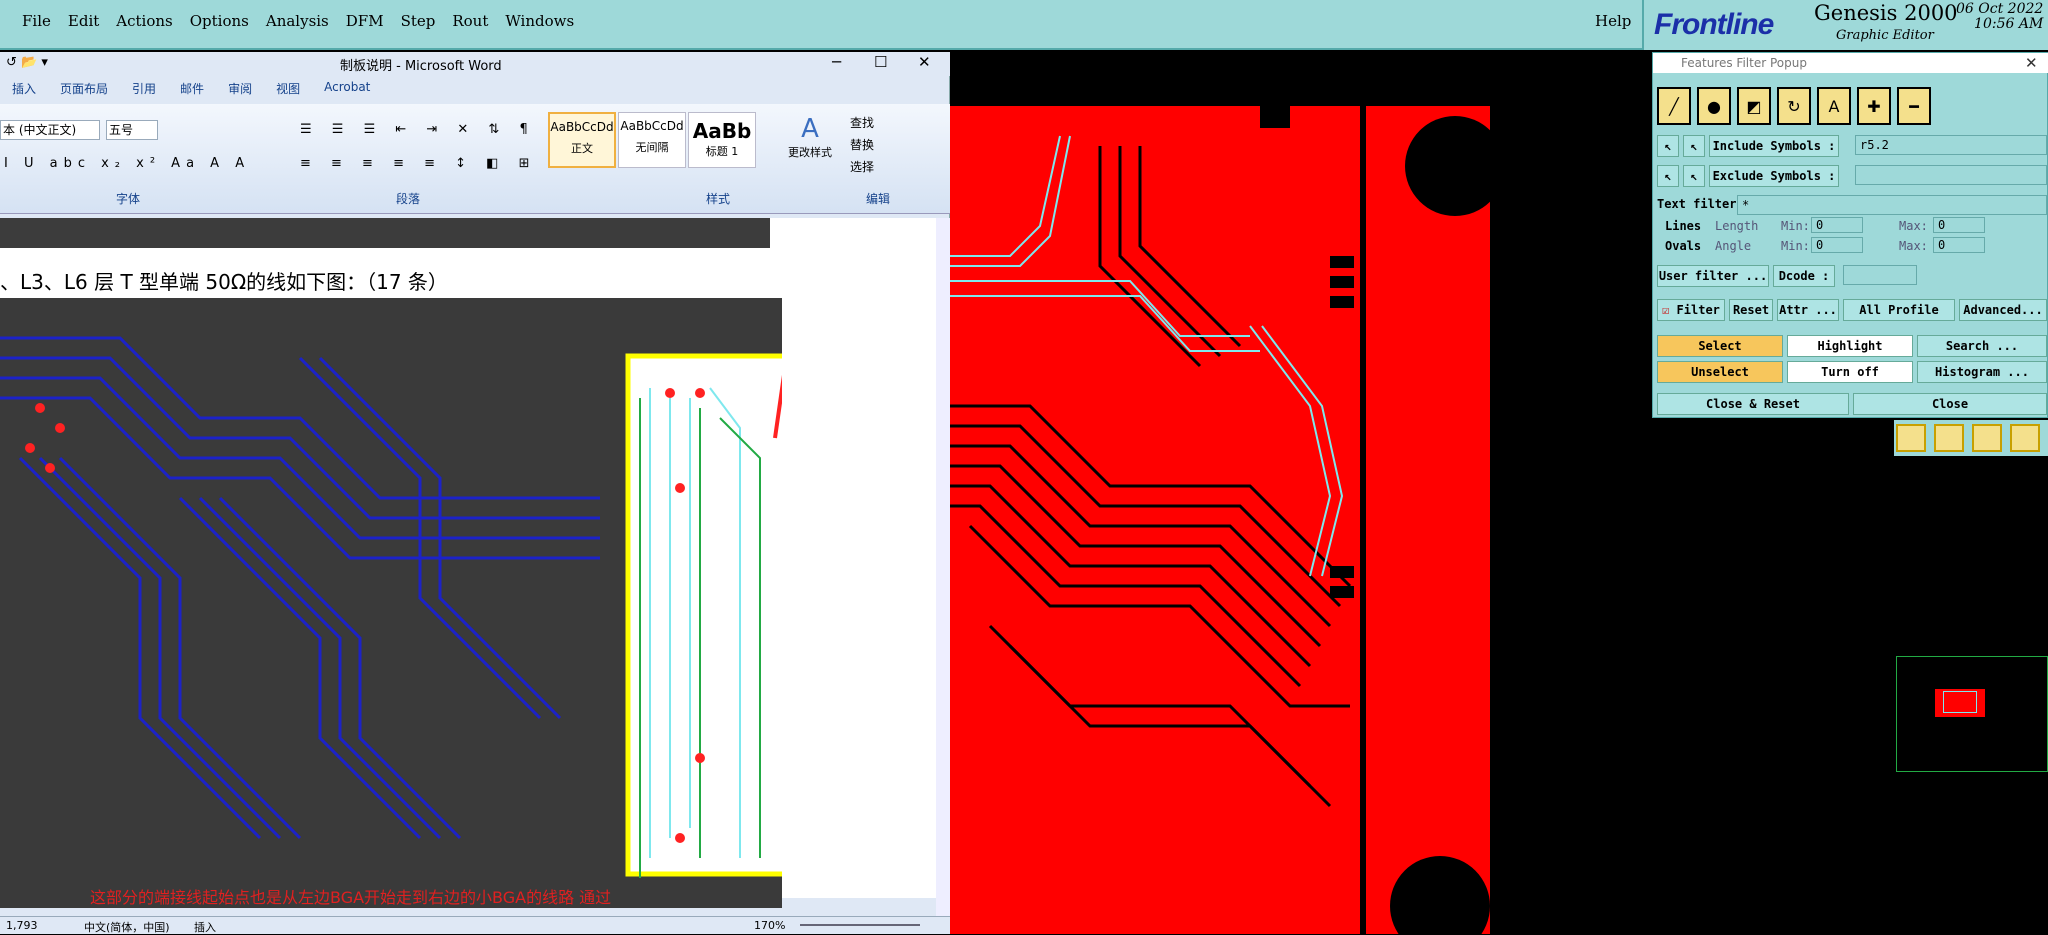 This screenshot has height=935, width=2048. I want to click on min-len-label: Min:, so click(1795, 226).